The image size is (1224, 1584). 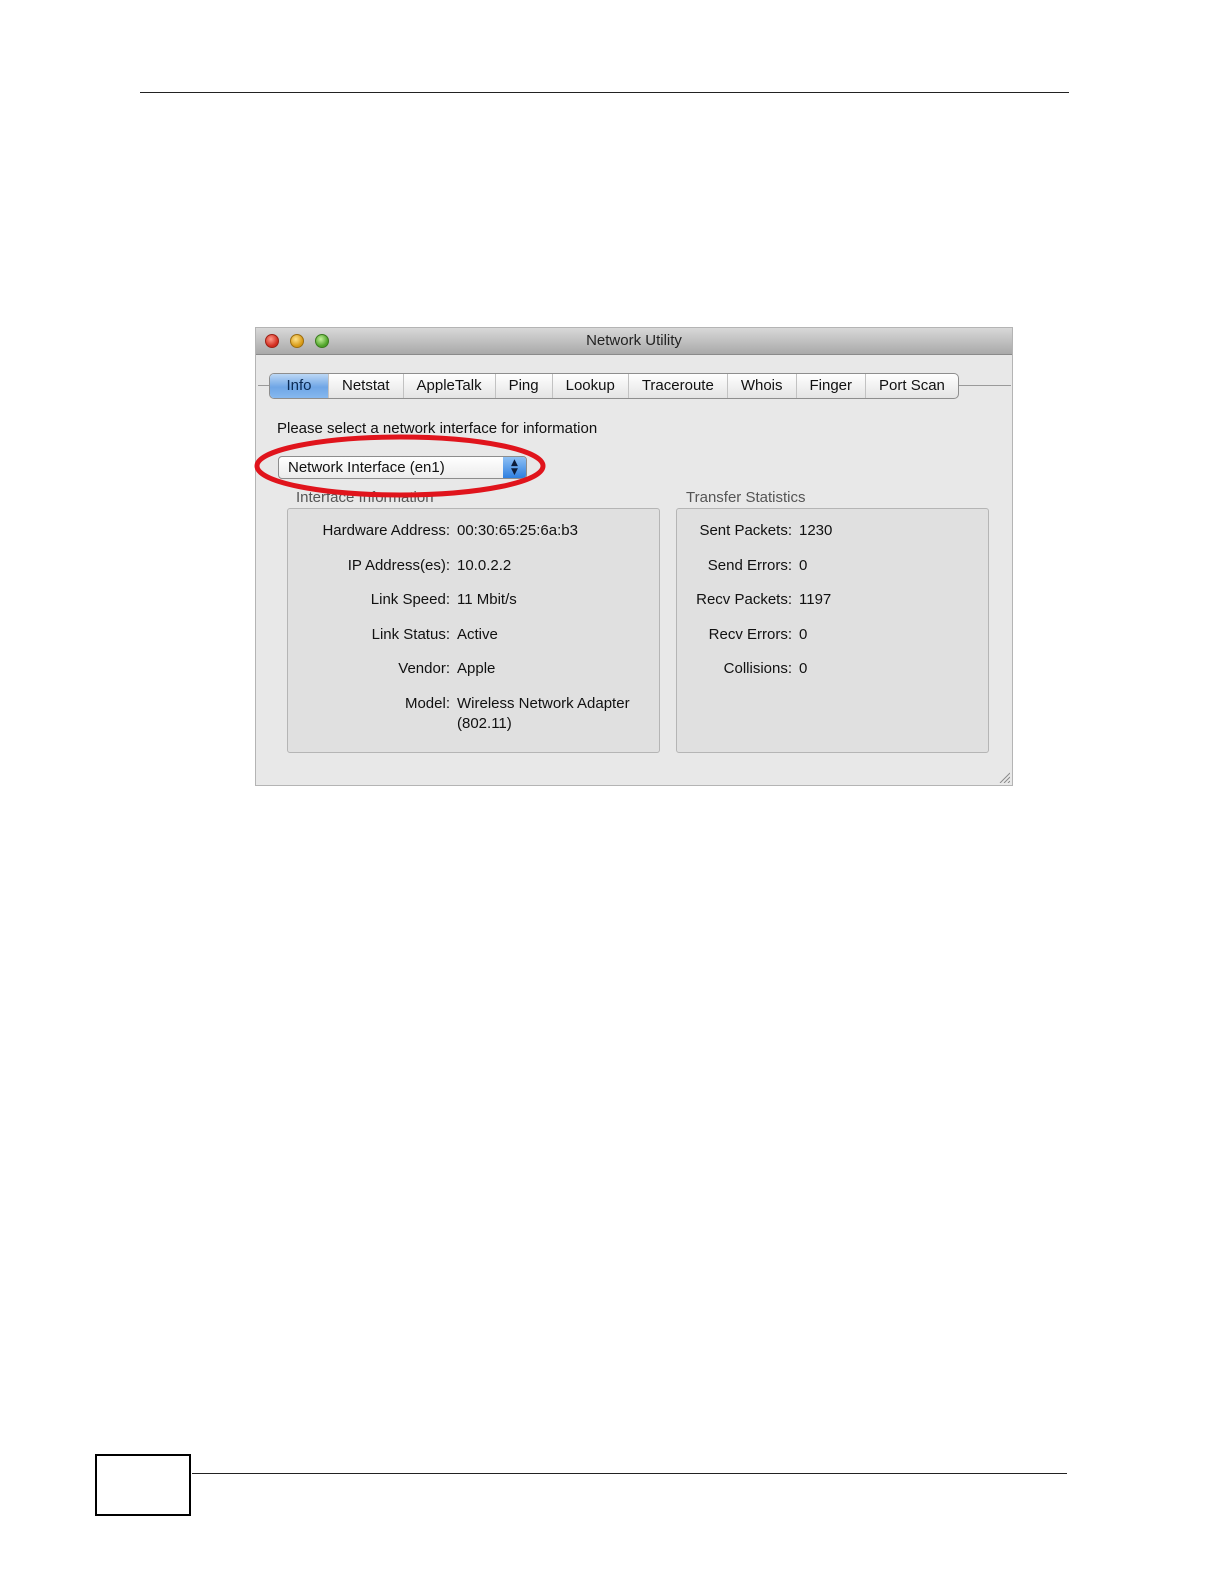 I want to click on info-value: 11 Mbit/s, so click(x=487, y=599).